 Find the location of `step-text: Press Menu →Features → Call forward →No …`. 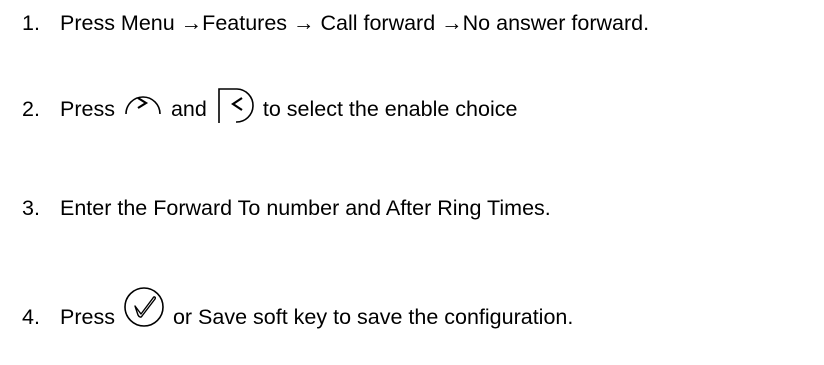

step-text: Press Menu →Features → Call forward →No … is located at coordinates (355, 23).